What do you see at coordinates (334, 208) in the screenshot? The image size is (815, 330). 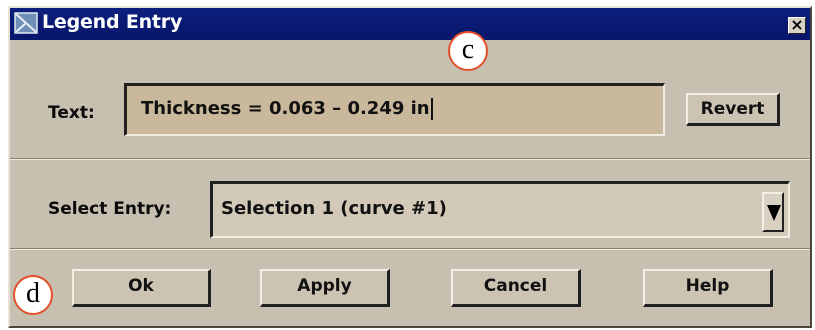 I see `select-entry-value: Selection 1 (curve #1)` at bounding box center [334, 208].